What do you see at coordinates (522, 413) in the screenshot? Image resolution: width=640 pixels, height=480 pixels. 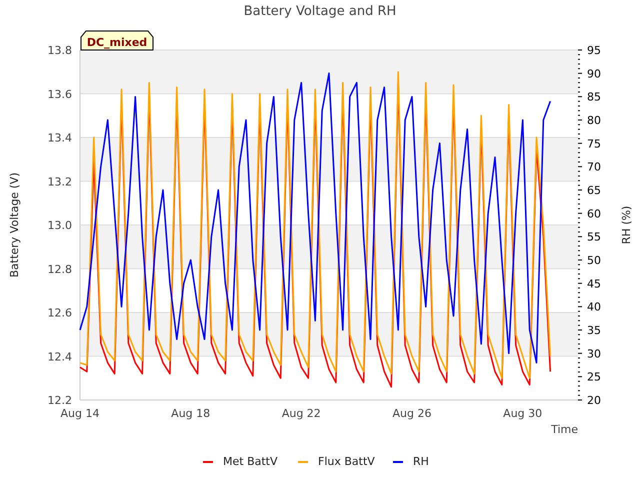 I see `axis-tick-label: Aug 30` at bounding box center [522, 413].